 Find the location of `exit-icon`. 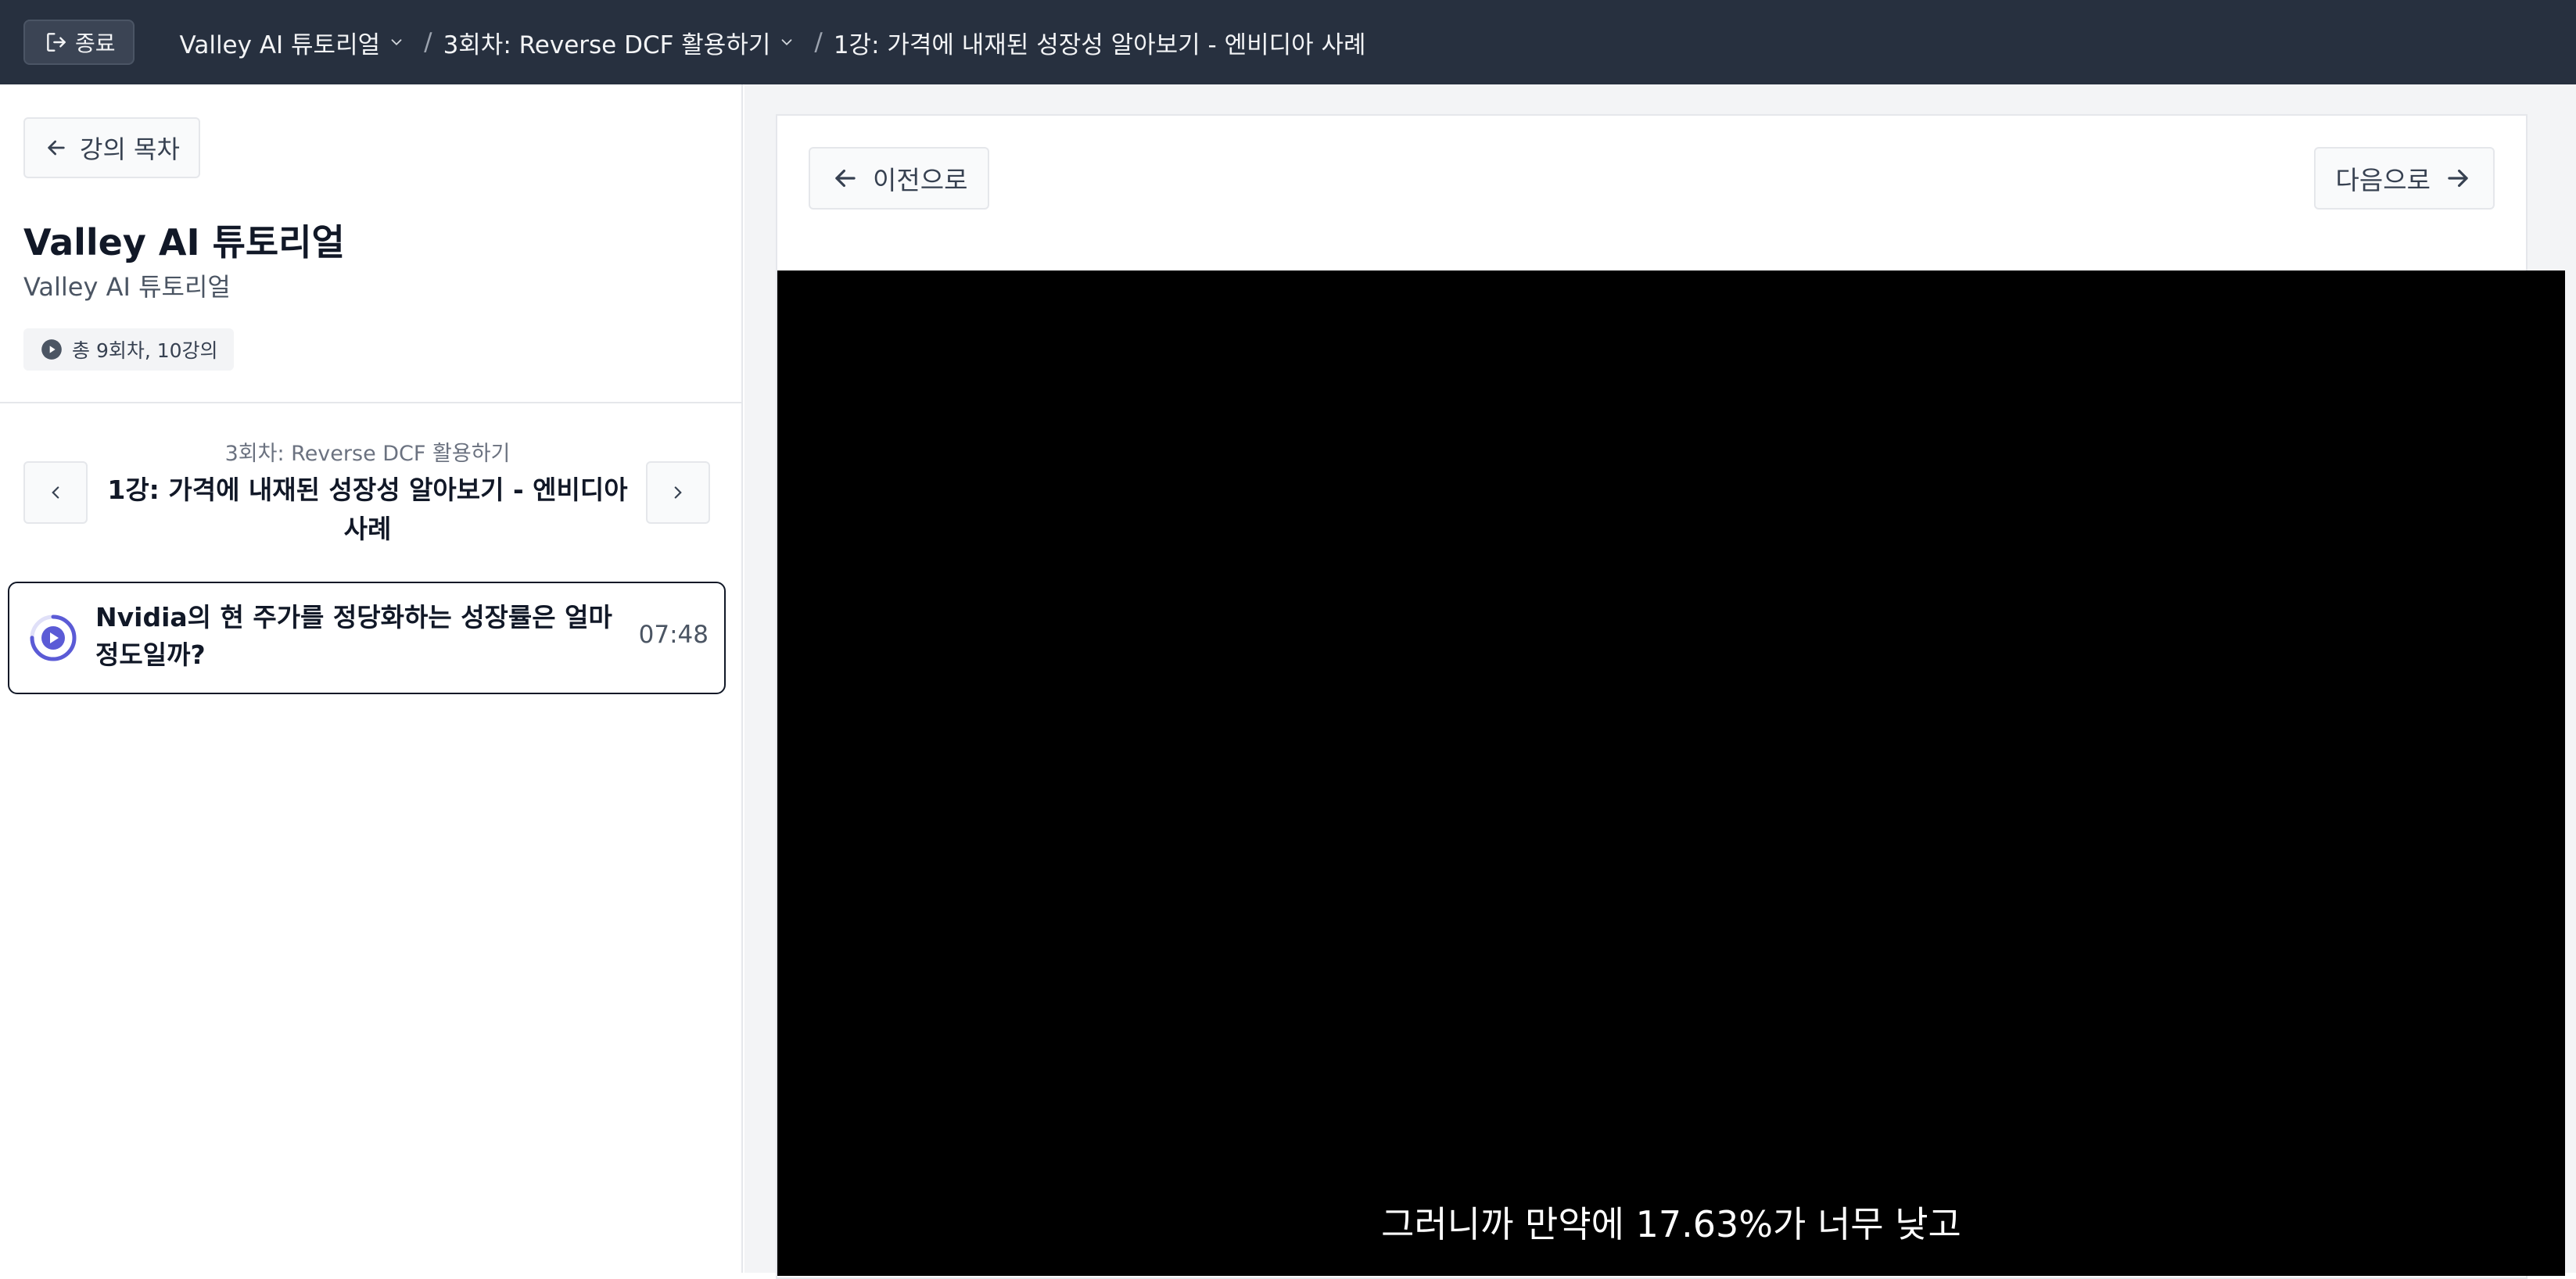

exit-icon is located at coordinates (56, 43).